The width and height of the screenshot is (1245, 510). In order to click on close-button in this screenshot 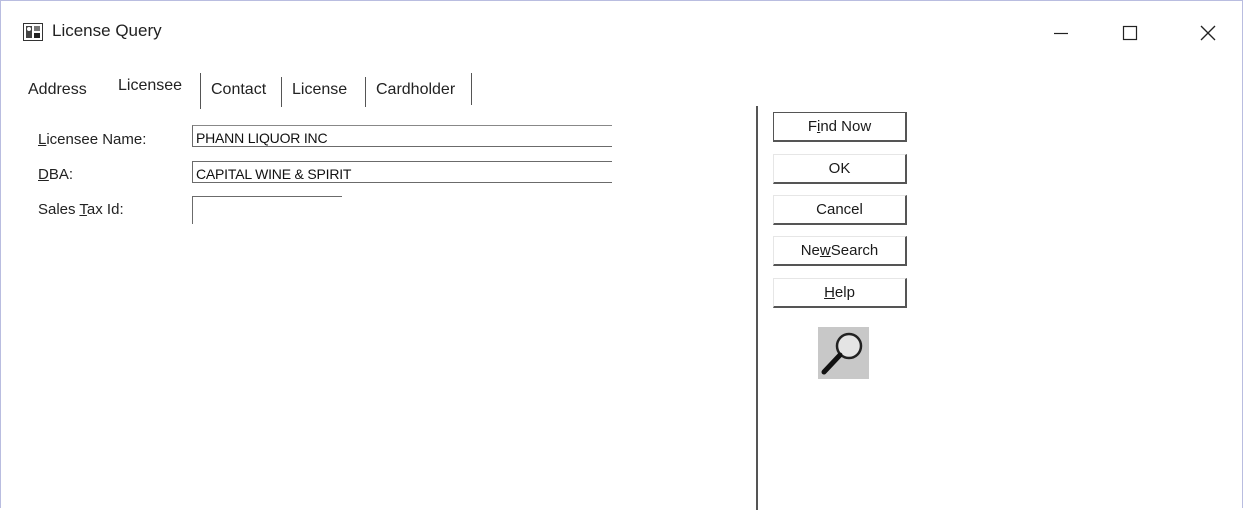, I will do `click(1208, 33)`.